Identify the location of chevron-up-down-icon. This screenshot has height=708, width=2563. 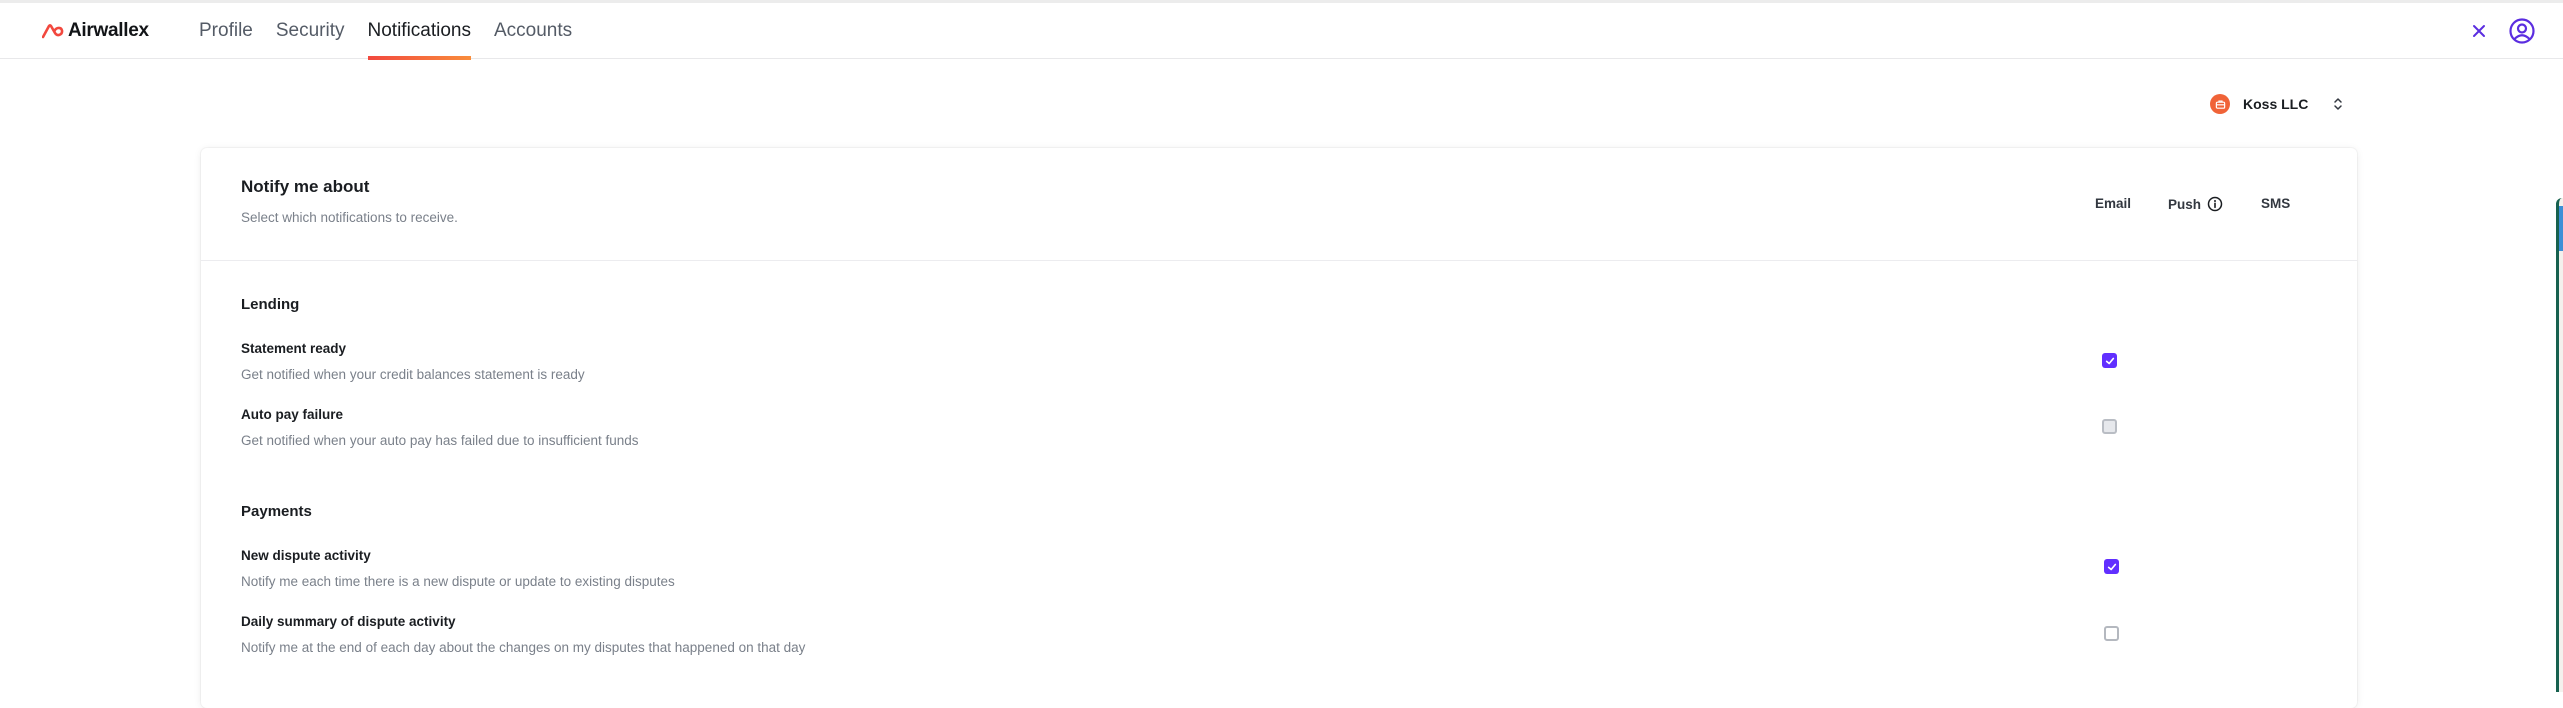
(2338, 104).